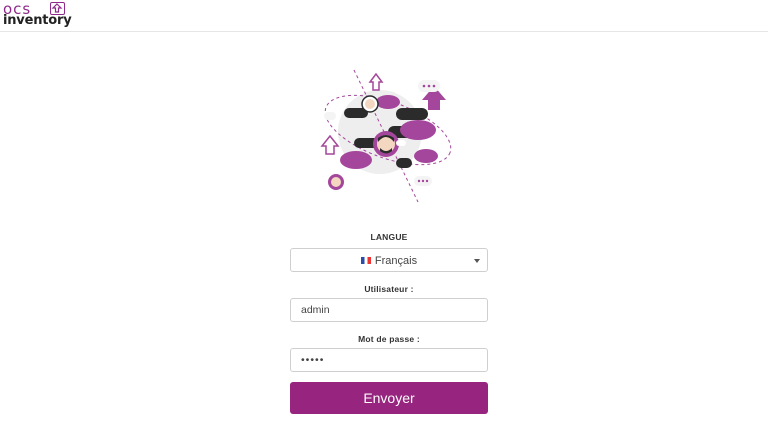 This screenshot has width=768, height=430. I want to click on username-label: Utilisateur :, so click(389, 289).